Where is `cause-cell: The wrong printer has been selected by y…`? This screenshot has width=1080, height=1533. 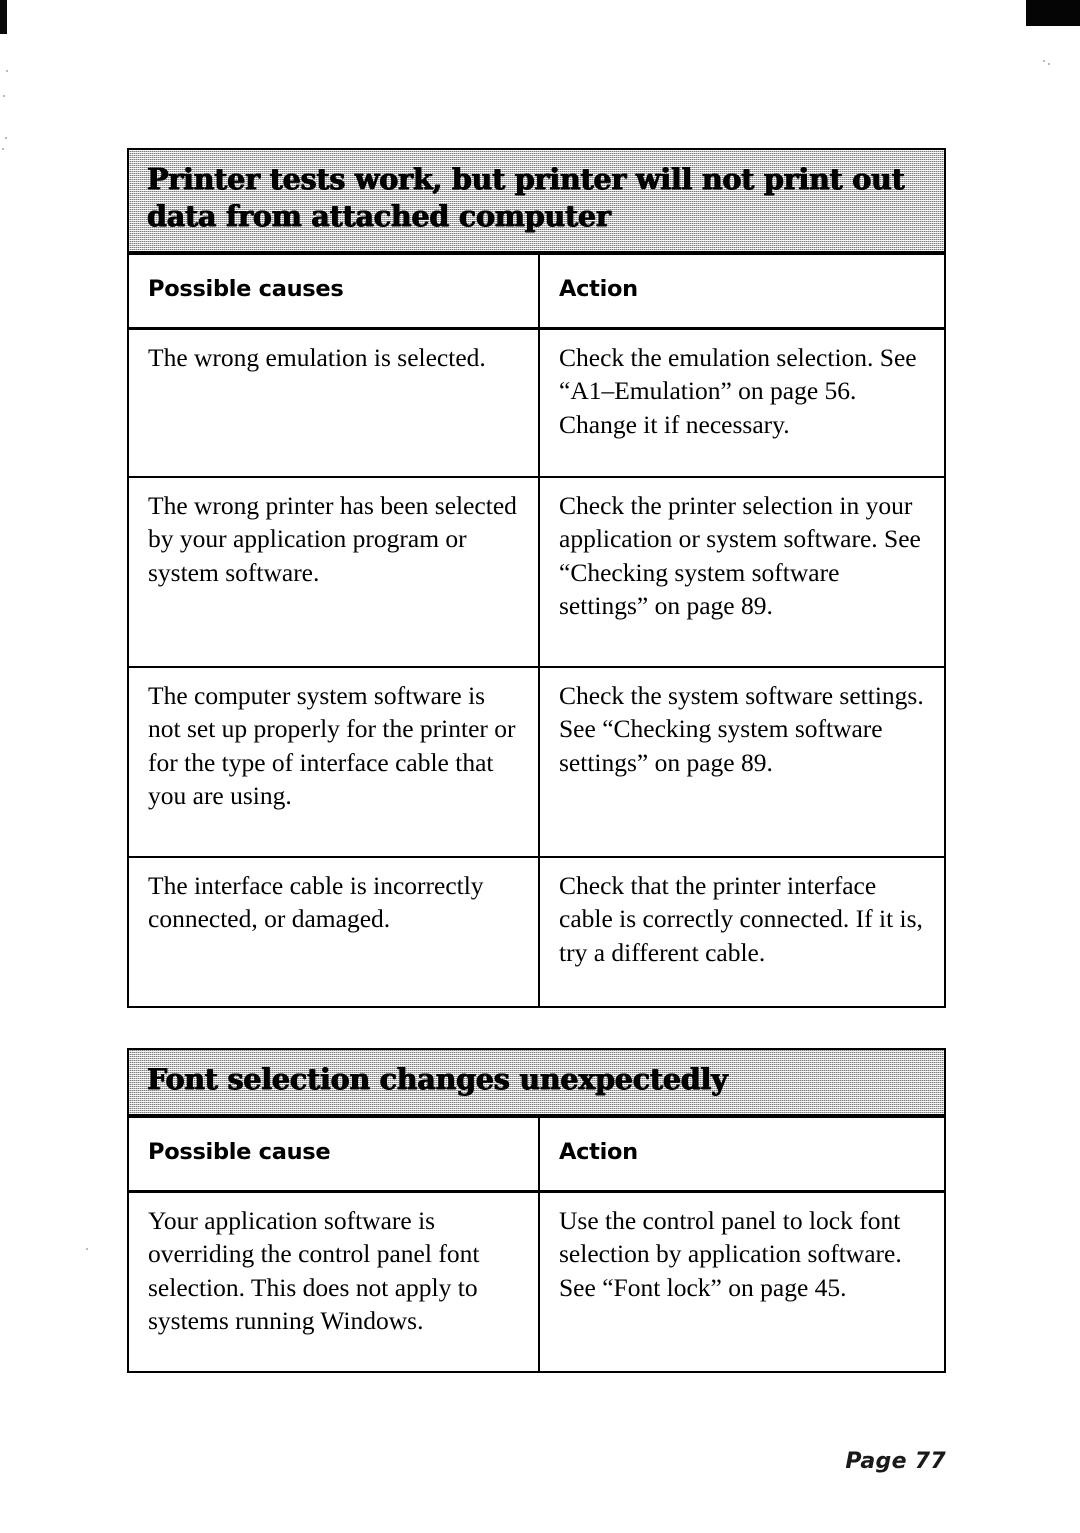
cause-cell: The wrong printer has been selected by y… is located at coordinates (334, 572).